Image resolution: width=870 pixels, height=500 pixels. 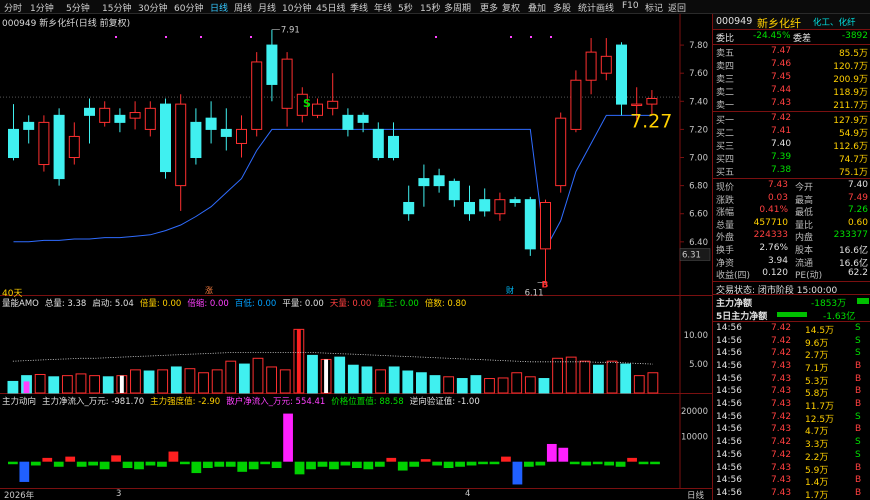 What do you see at coordinates (489, 7) in the screenshot?
I see `period-tab-16: 更多` at bounding box center [489, 7].